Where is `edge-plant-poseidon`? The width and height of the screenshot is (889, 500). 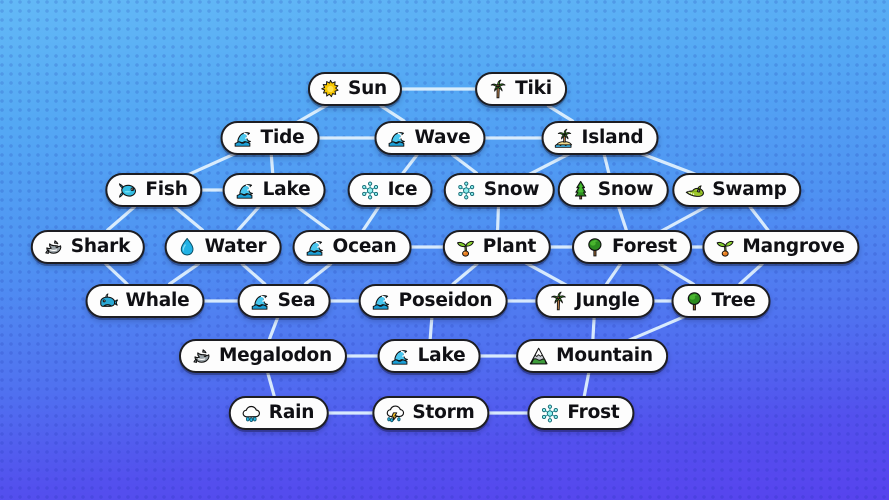 edge-plant-poseidon is located at coordinates (465, 274).